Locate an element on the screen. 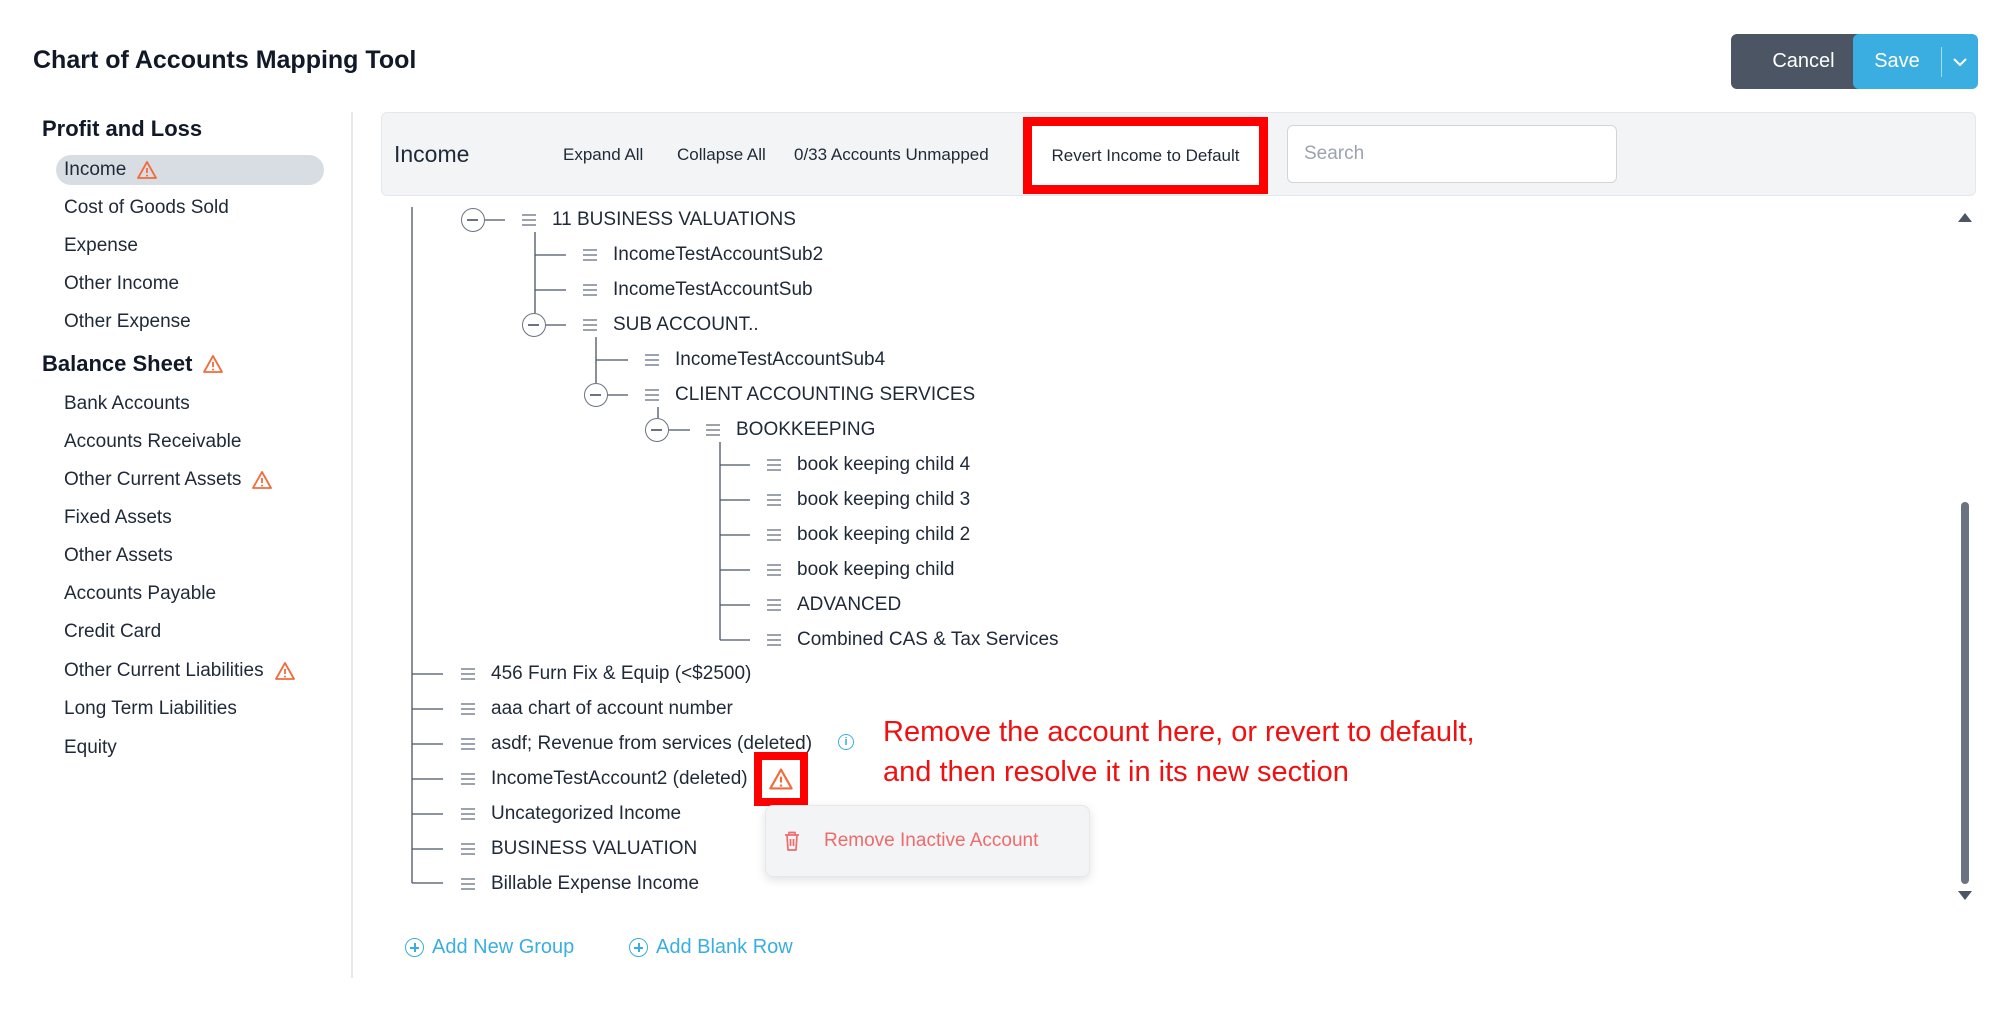 This screenshot has height=1020, width=2010. revert-to-default-button: Revert Income to Default is located at coordinates (1145, 155).